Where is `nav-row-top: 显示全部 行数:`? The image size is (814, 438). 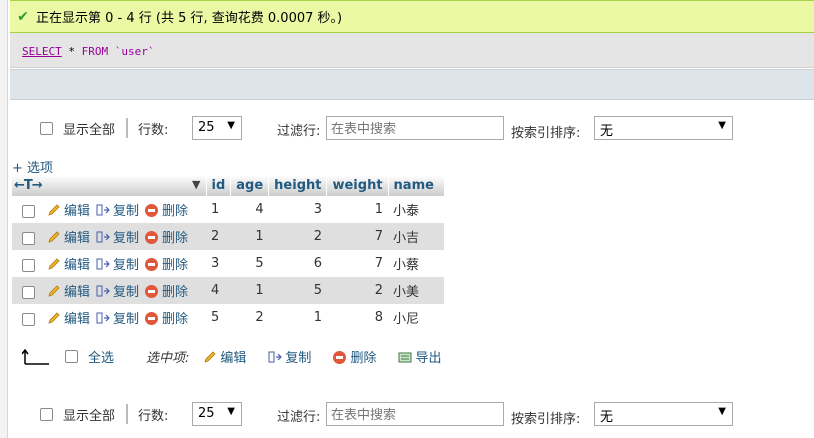 nav-row-top: 显示全部 行数: is located at coordinates (104, 128).